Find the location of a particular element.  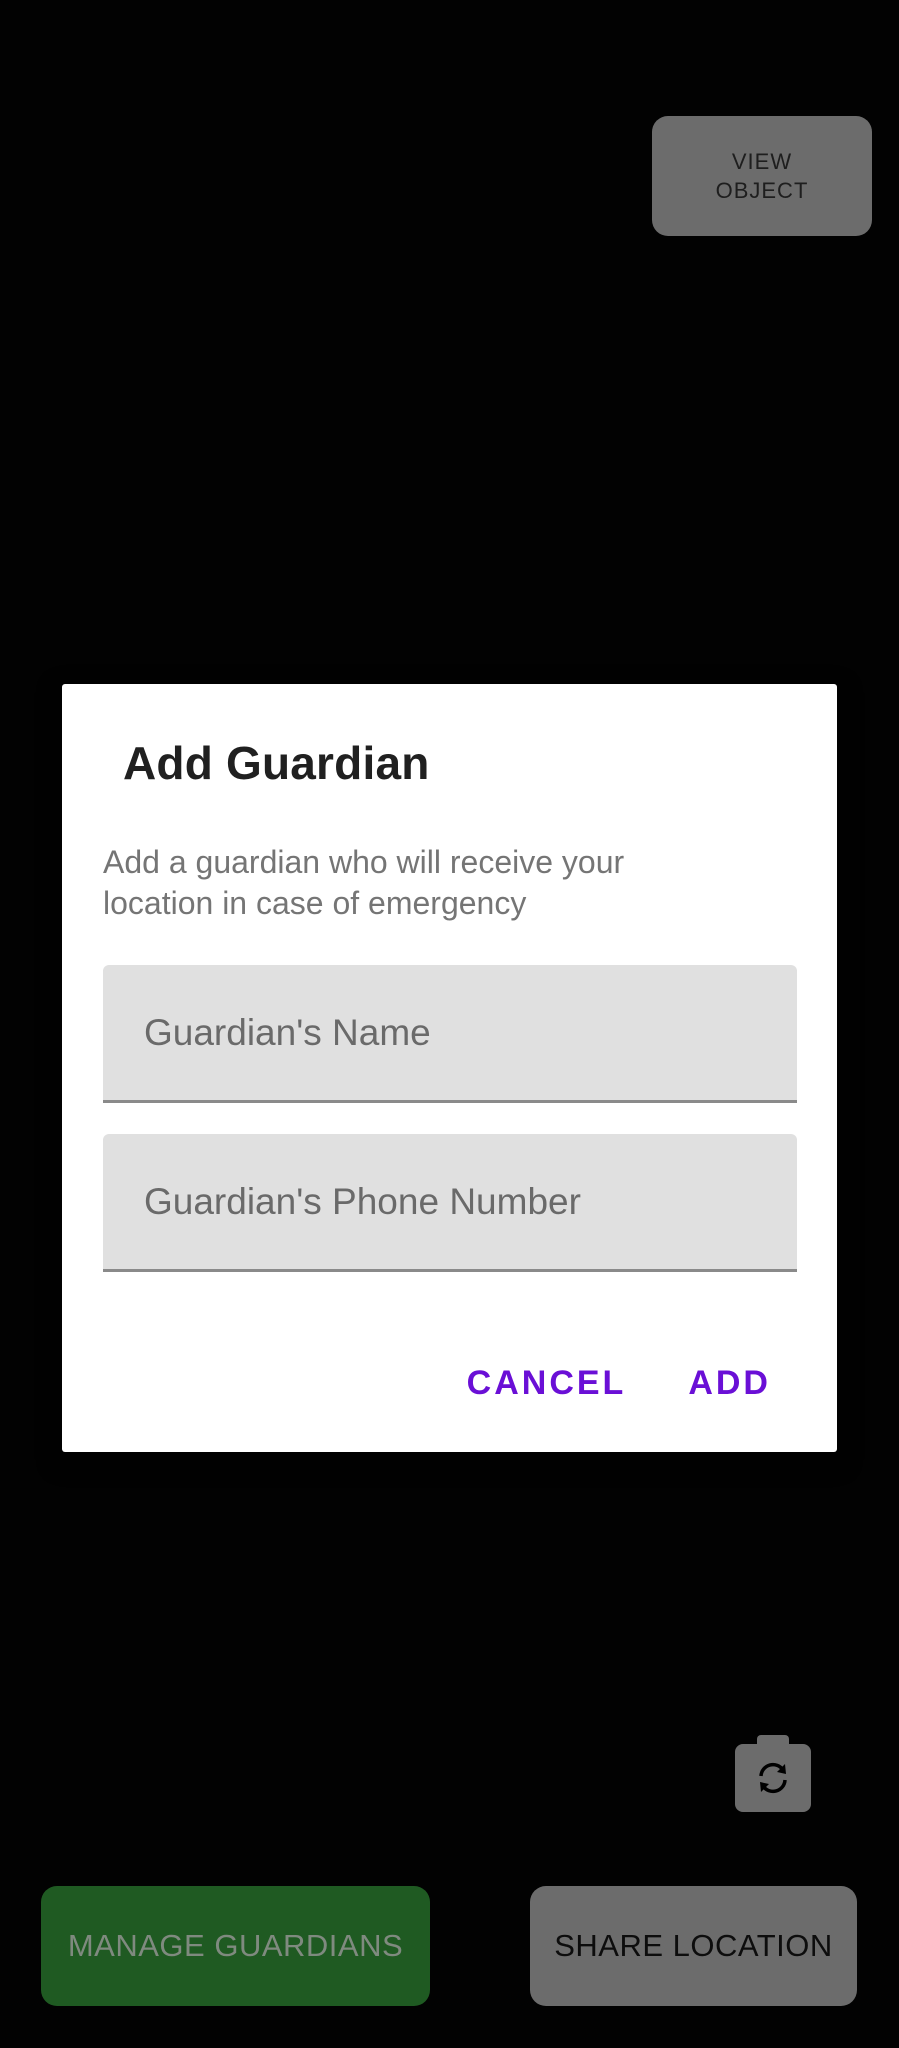

guardian-phone-field-container is located at coordinates (450, 1203).